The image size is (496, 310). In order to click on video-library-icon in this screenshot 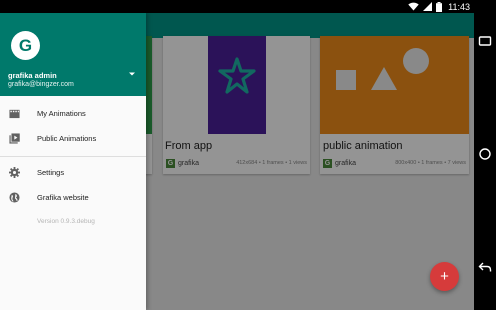, I will do `click(14, 138)`.